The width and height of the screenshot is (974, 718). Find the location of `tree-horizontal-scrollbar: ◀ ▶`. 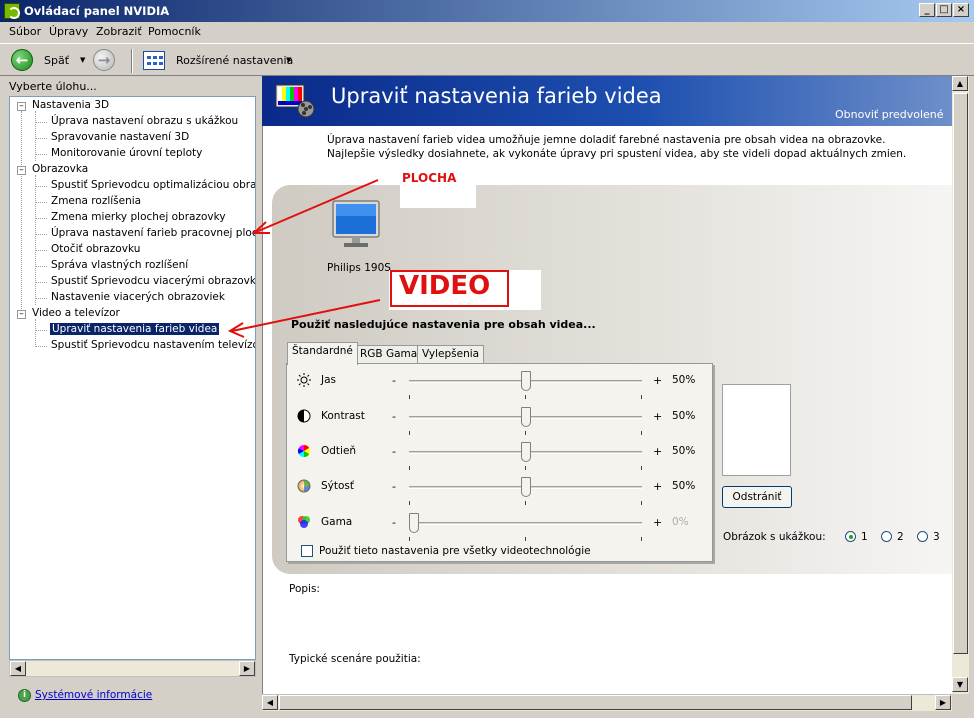

tree-horizontal-scrollbar: ◀ ▶ is located at coordinates (132, 668).